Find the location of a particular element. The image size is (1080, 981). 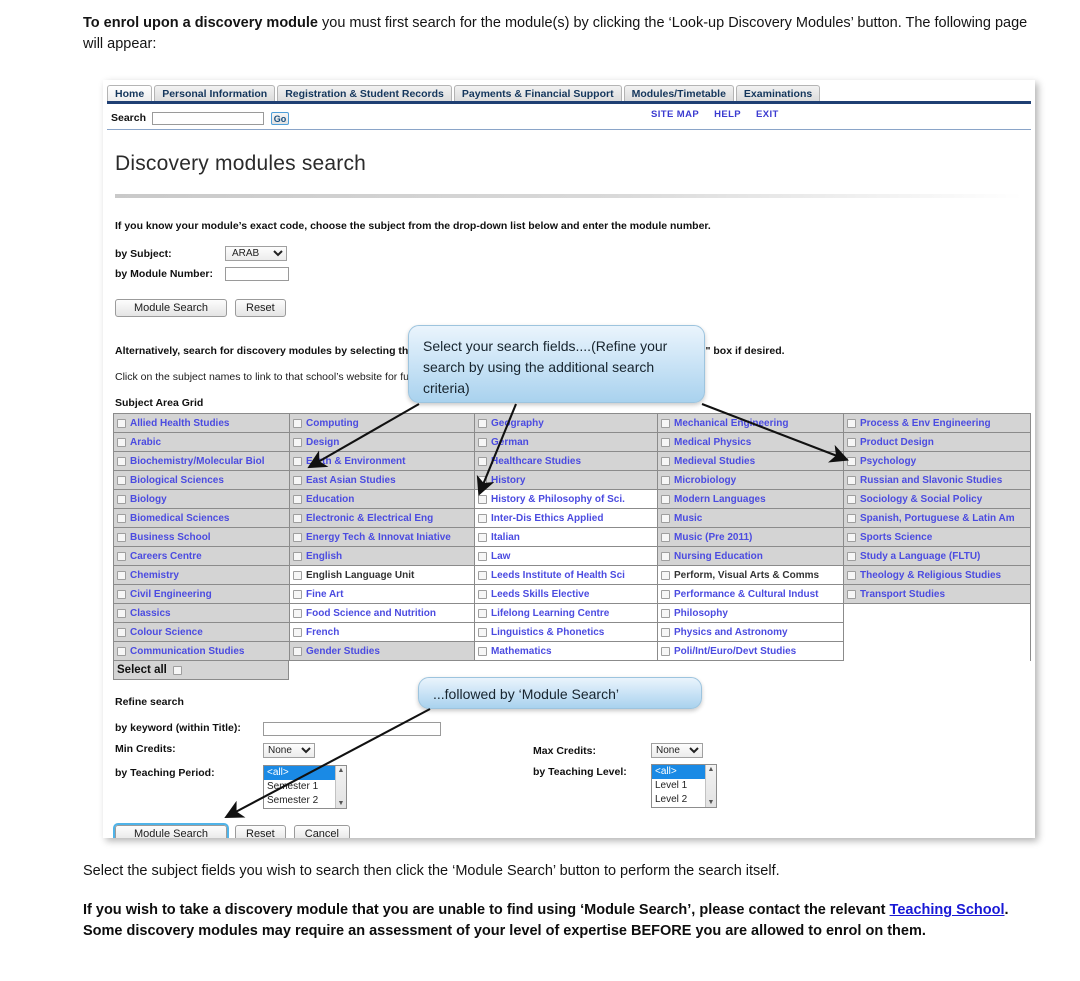

subject-cell: Philosophy is located at coordinates (750, 613).